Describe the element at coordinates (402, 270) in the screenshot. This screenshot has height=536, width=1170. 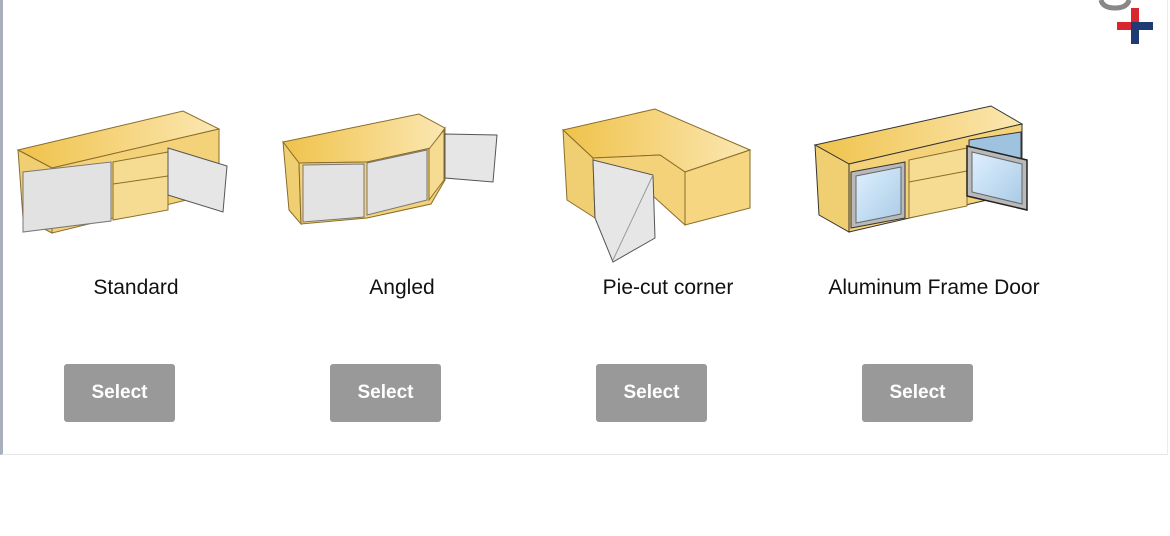
I see `product-card-angled: Angled Select` at that location.